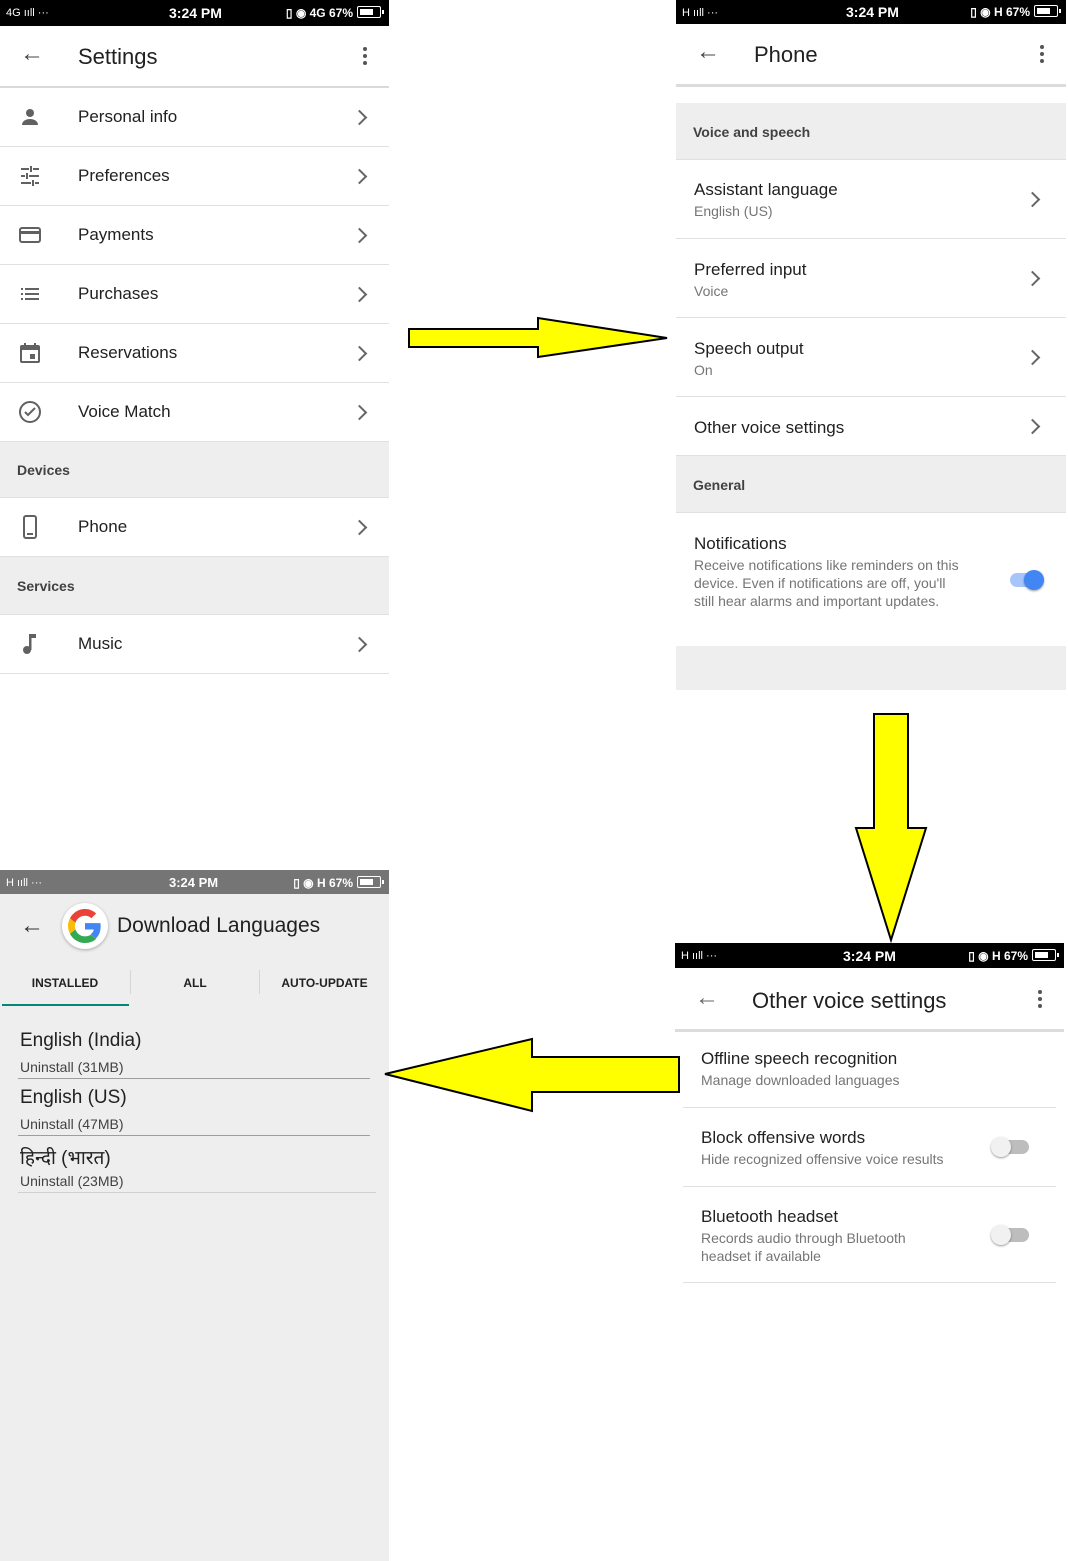  I want to click on settings-item-voice-match: Voice Match, so click(194, 412).